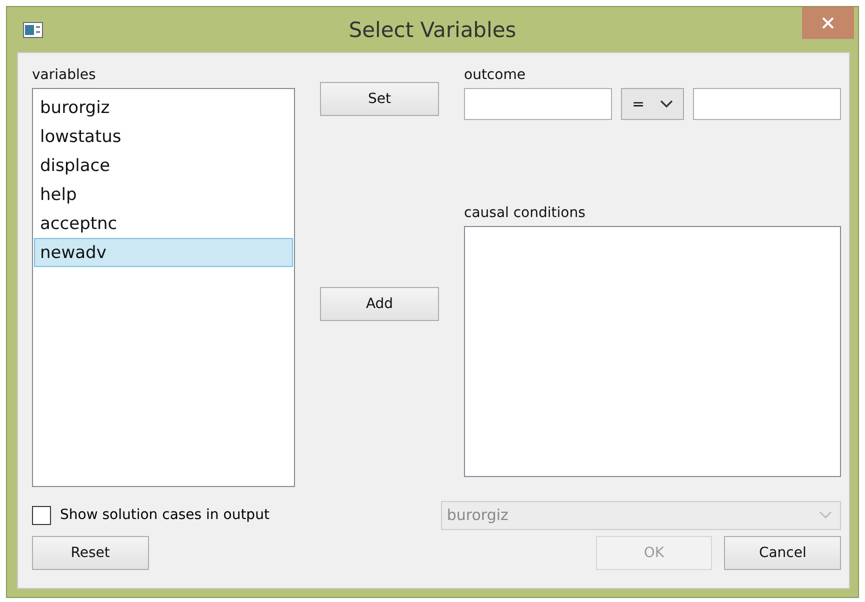  I want to click on variable-item: lowstatus, so click(163, 136).